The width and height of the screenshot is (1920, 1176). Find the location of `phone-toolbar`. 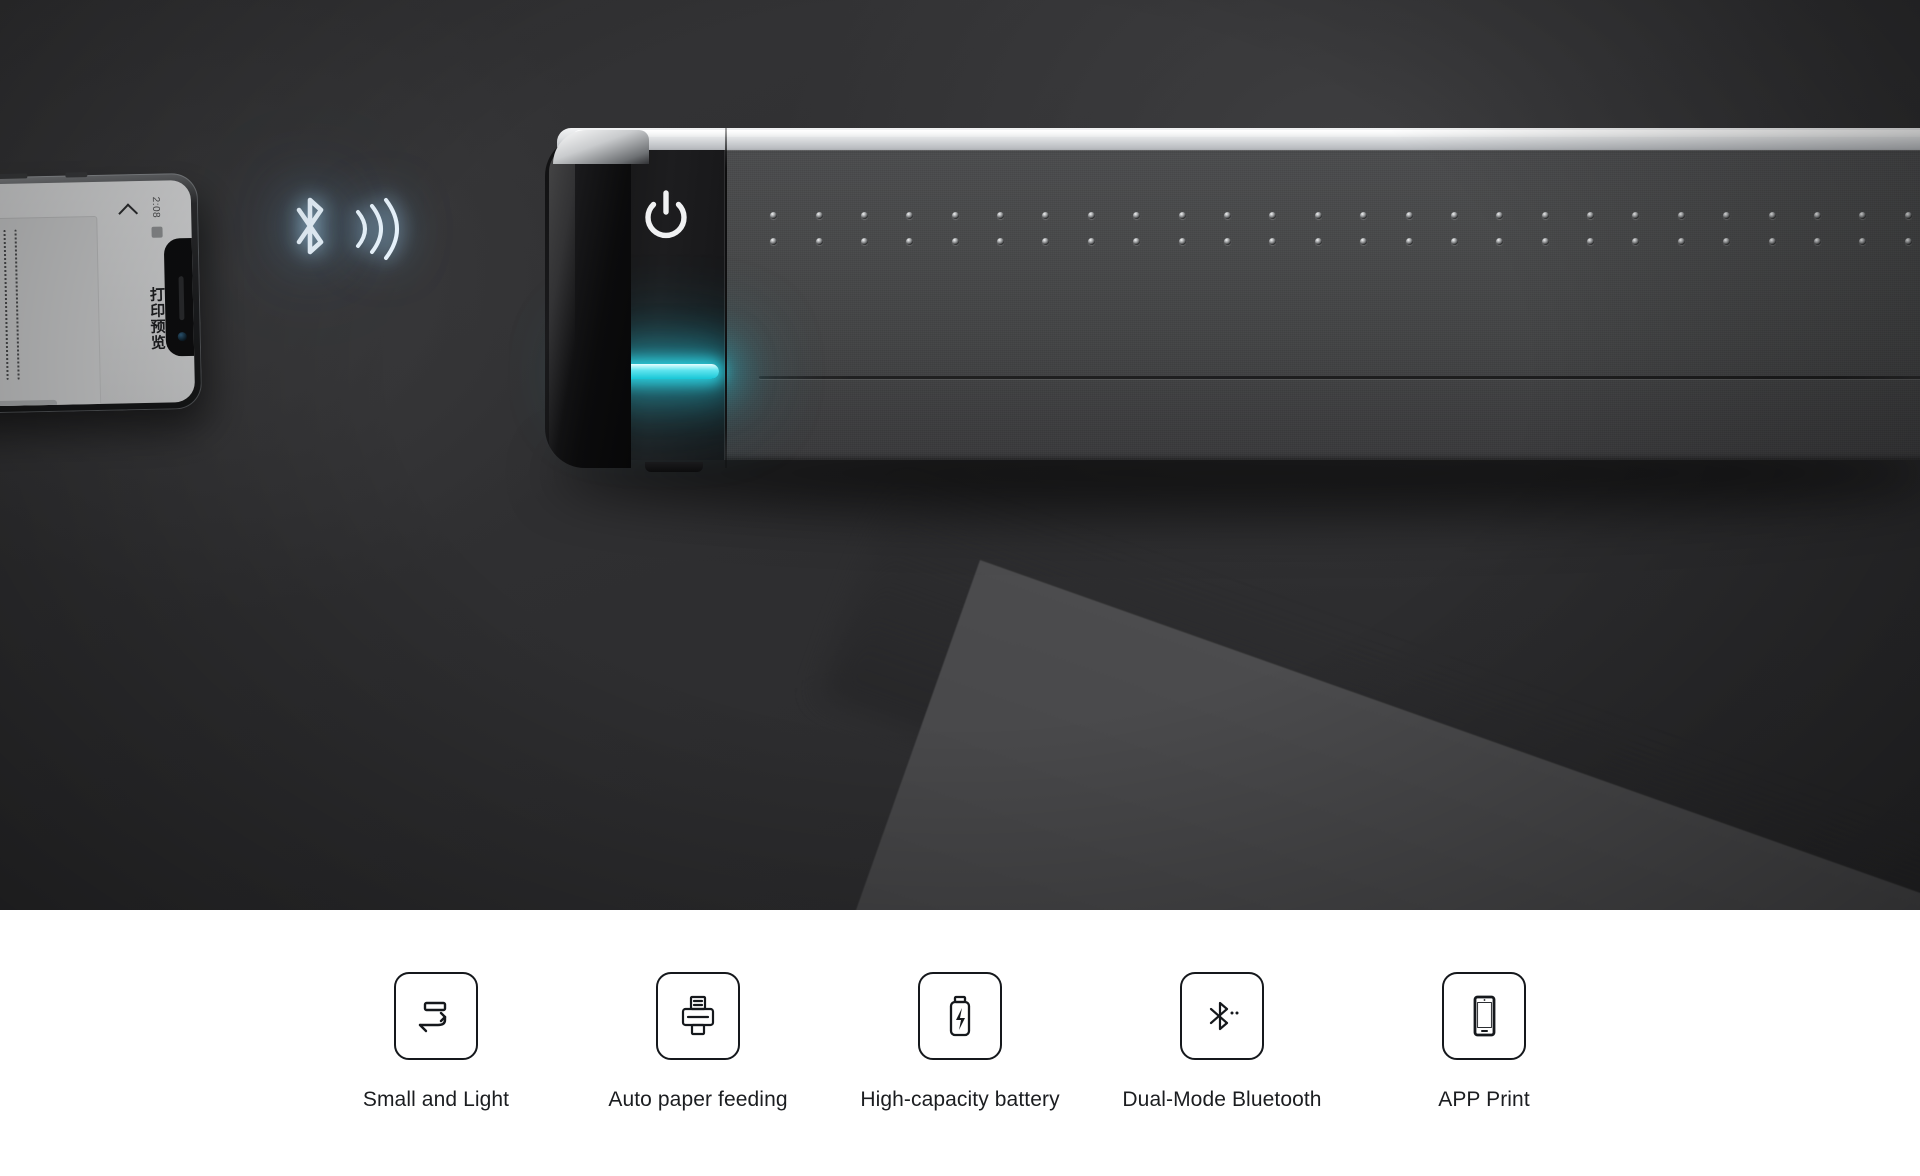

phone-toolbar is located at coordinates (29, 404).